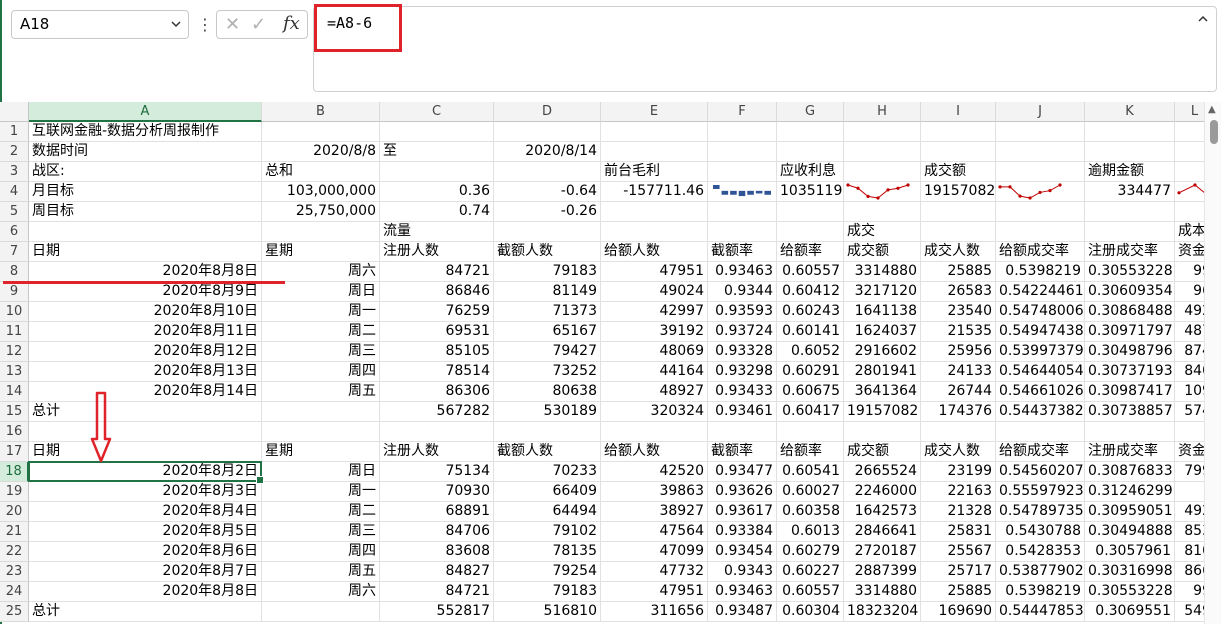 Image resolution: width=1221 pixels, height=624 pixels. Describe the element at coordinates (145, 352) in the screenshot. I see `cell-a12: 2020年8月12日` at that location.